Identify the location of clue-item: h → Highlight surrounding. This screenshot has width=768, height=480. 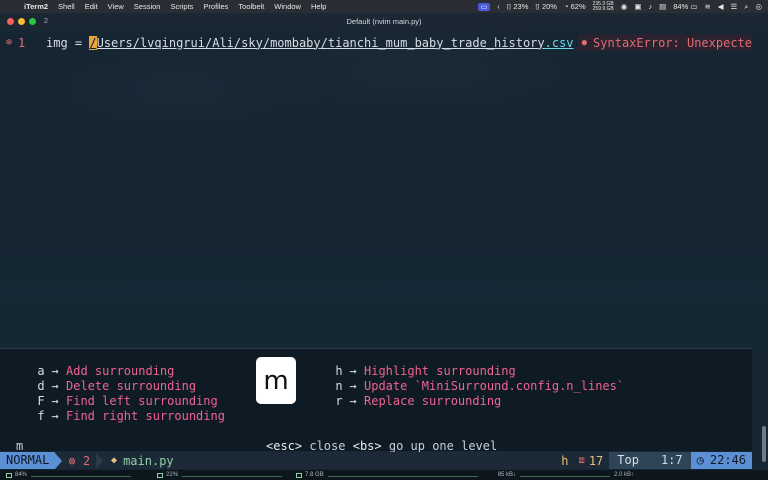
(424, 371).